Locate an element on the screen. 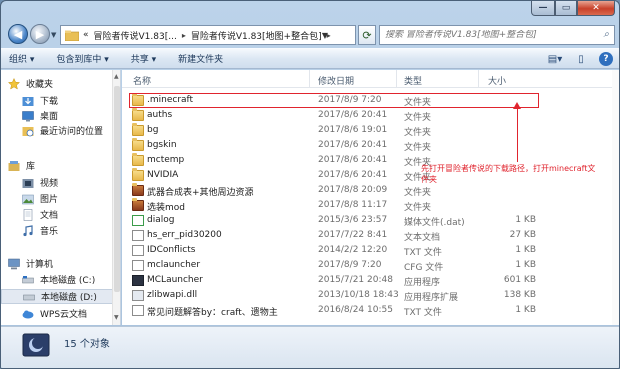 This screenshot has width=620, height=369. close-button: ✕ is located at coordinates (596, 8).